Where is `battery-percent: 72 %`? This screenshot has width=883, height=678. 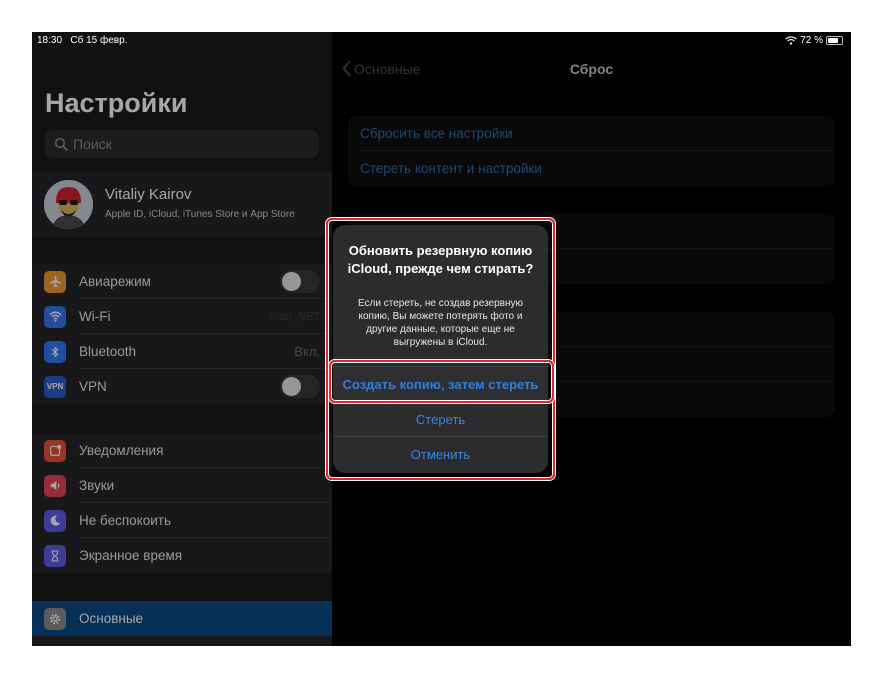
battery-percent: 72 % is located at coordinates (811, 40).